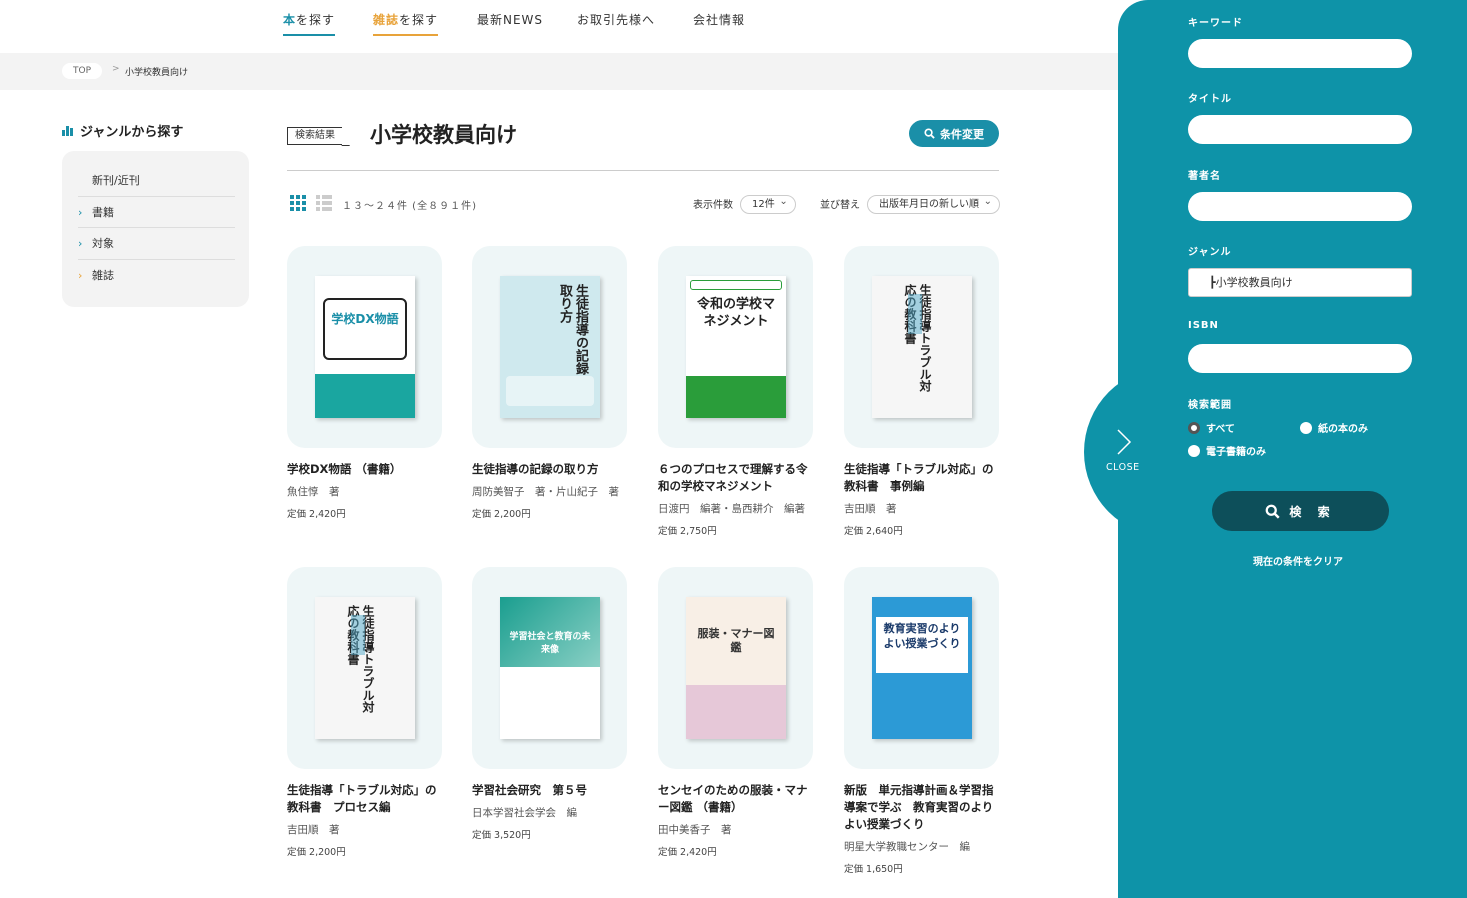 Image resolution: width=1467 pixels, height=898 pixels. What do you see at coordinates (510, 22) in the screenshot?
I see `nav-news: 最新NEWS` at bounding box center [510, 22].